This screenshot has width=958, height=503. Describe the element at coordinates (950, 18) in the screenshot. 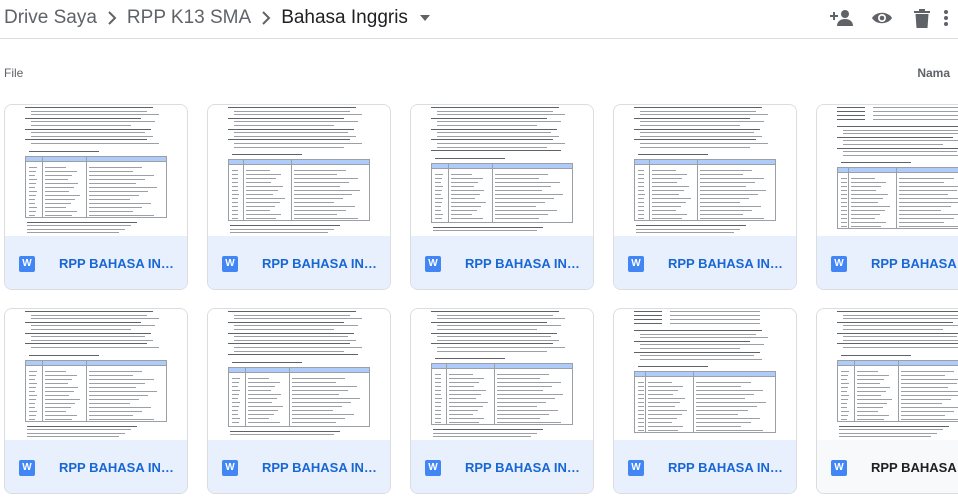

I see `more-vert-icon` at that location.